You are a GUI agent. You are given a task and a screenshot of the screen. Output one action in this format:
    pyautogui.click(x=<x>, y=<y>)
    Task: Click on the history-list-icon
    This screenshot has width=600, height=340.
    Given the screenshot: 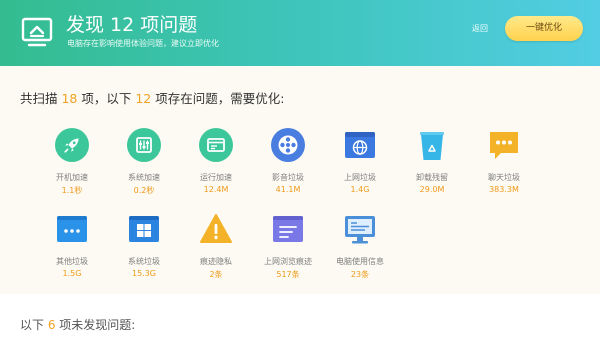 What is the action you would take?
    pyautogui.click(x=288, y=229)
    